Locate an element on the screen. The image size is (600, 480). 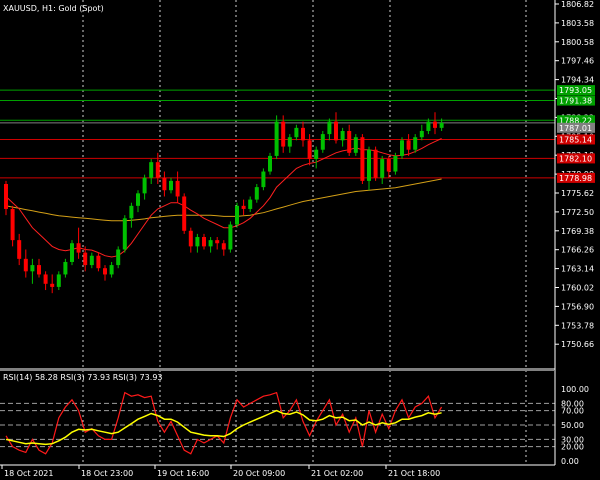
rsi-tick-label: 0.00 is located at coordinates (570, 461).